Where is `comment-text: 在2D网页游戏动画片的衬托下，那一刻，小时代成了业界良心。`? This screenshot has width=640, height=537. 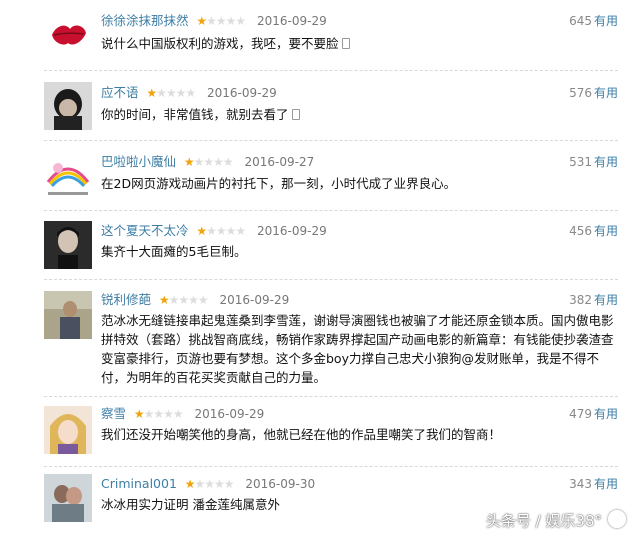
comment-text: 在2D网页游戏动画片的衬托下，那一刻，小时代成了业界良心。 is located at coordinates (279, 183).